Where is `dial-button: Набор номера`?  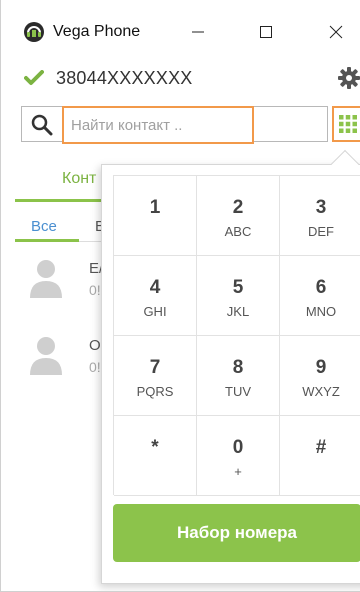
dial-button: Набор номера is located at coordinates (236, 533).